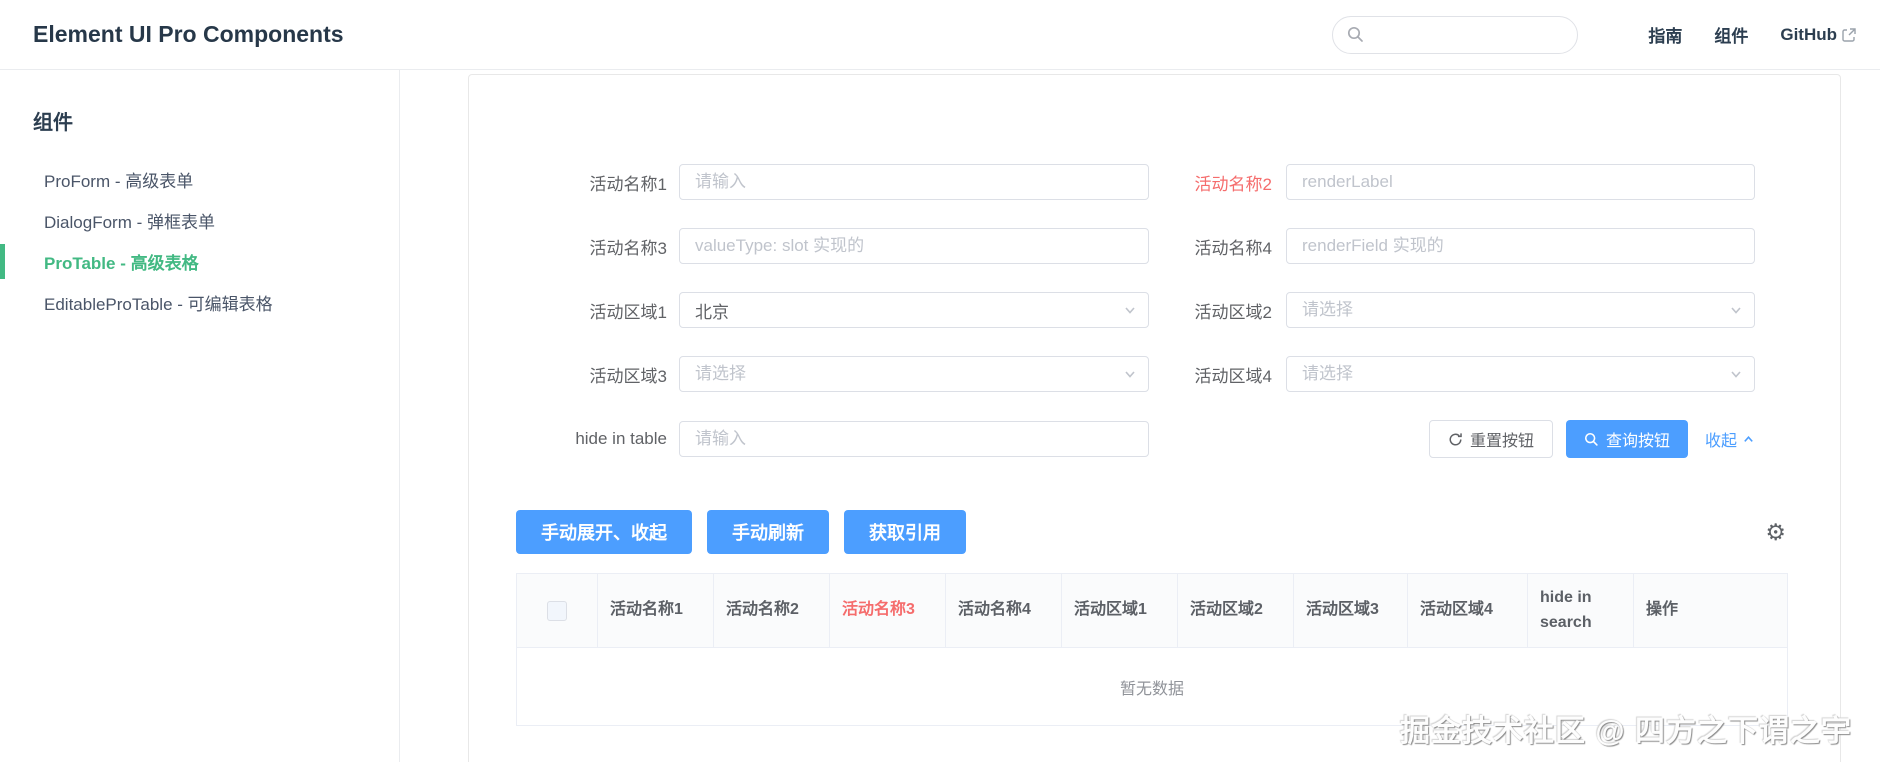 This screenshot has height=762, width=1880. Describe the element at coordinates (1594, 34) in the screenshot. I see `header-right: 指南 组件 GitHub` at that location.